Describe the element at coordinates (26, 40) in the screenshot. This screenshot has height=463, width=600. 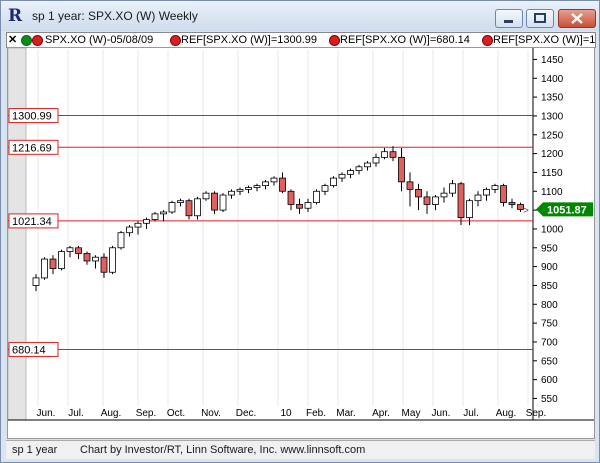
I see `legend-up-color-dot` at that location.